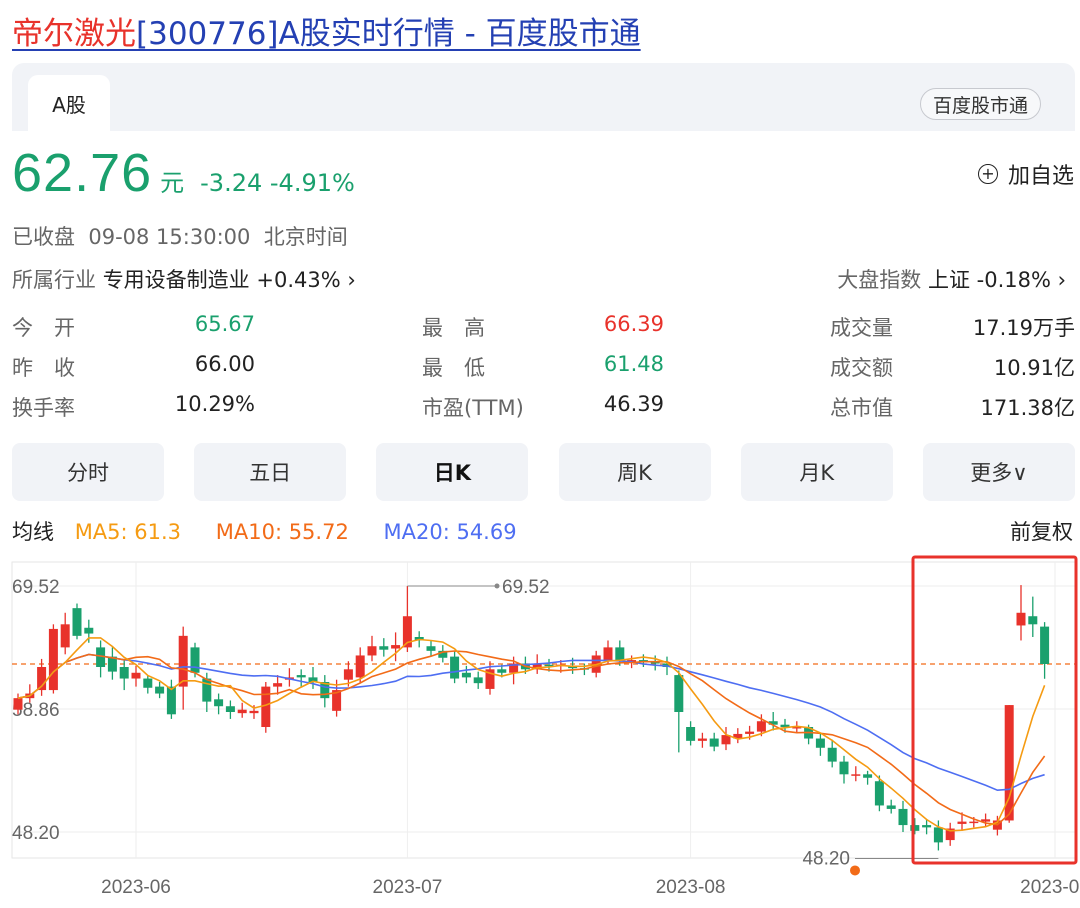 The height and width of the screenshot is (908, 1080). I want to click on industry-link: 所属行业 专用设备制造业 +0.43% ›, so click(184, 279).